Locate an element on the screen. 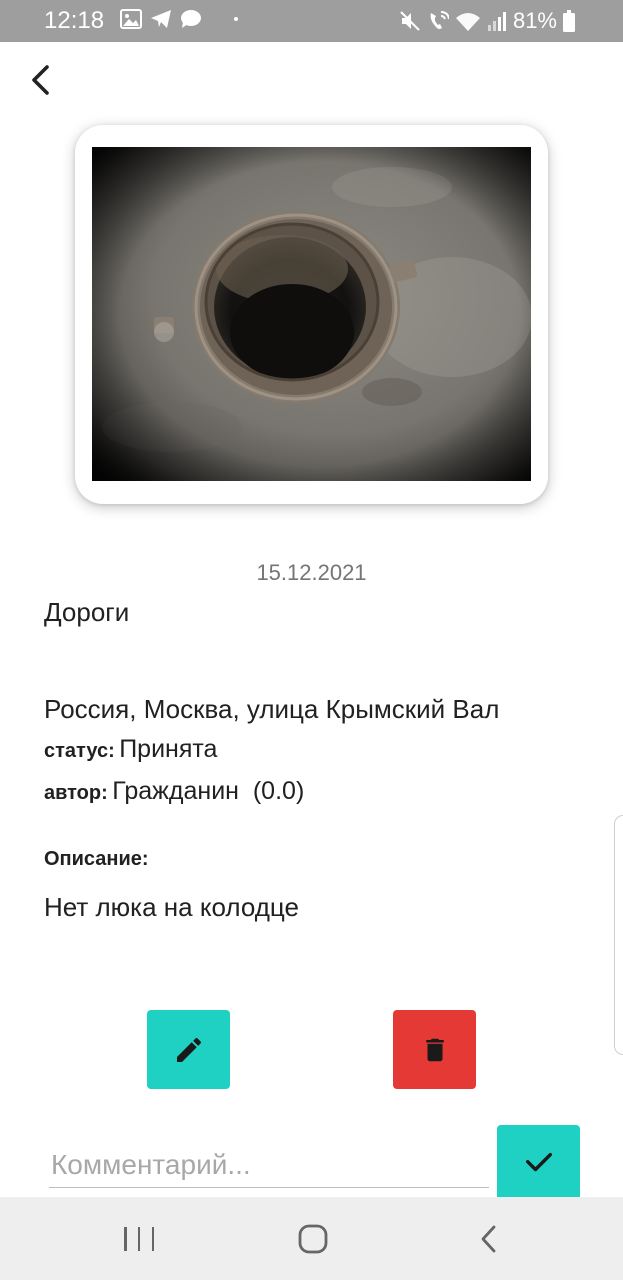 The image size is (623, 1280). trash-icon is located at coordinates (434, 1049).